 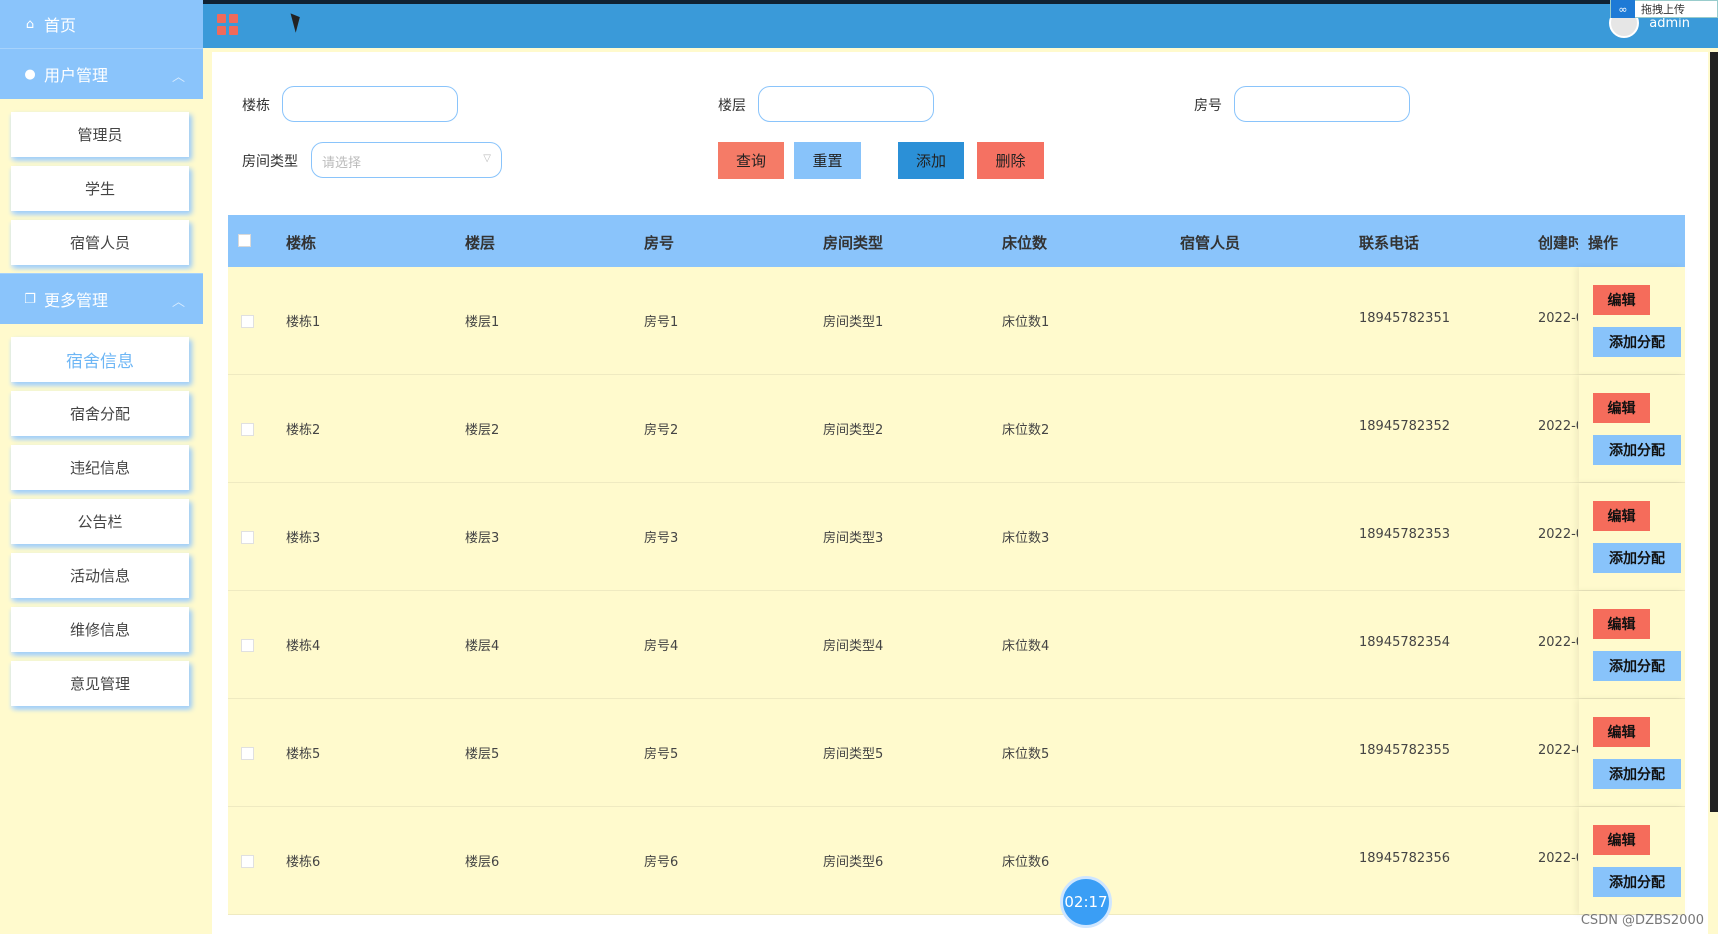 What do you see at coordinates (244, 240) in the screenshot?
I see `select-all-checkbox` at bounding box center [244, 240].